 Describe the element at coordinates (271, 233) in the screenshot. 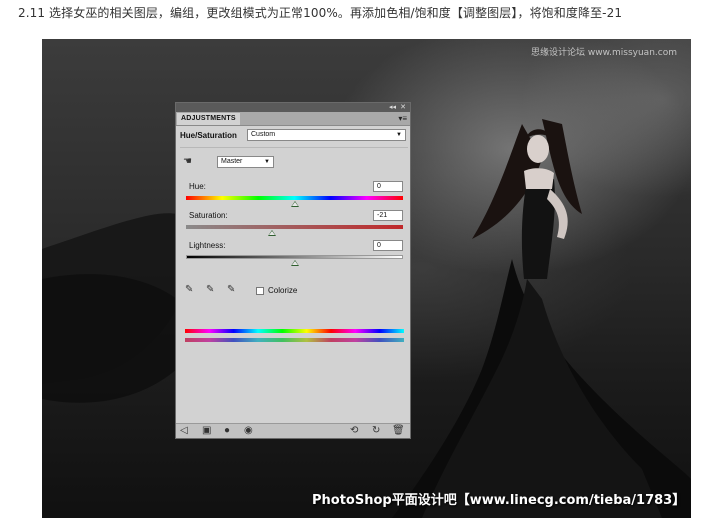

I see `saturation-slider-thumb` at that location.